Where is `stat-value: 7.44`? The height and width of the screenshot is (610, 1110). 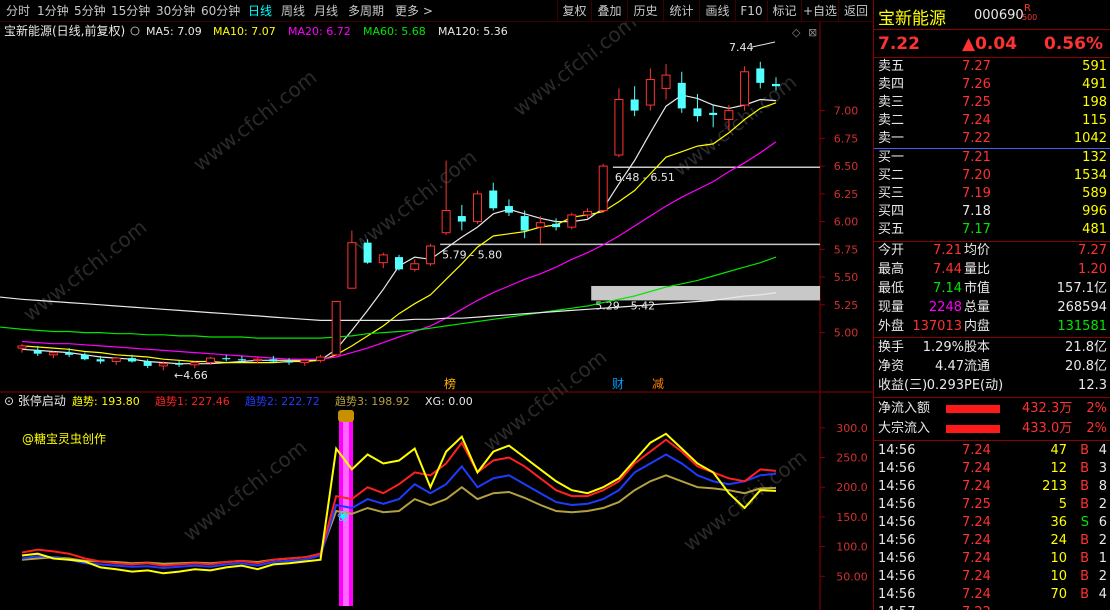
stat-value: 7.44 is located at coordinates (947, 269).